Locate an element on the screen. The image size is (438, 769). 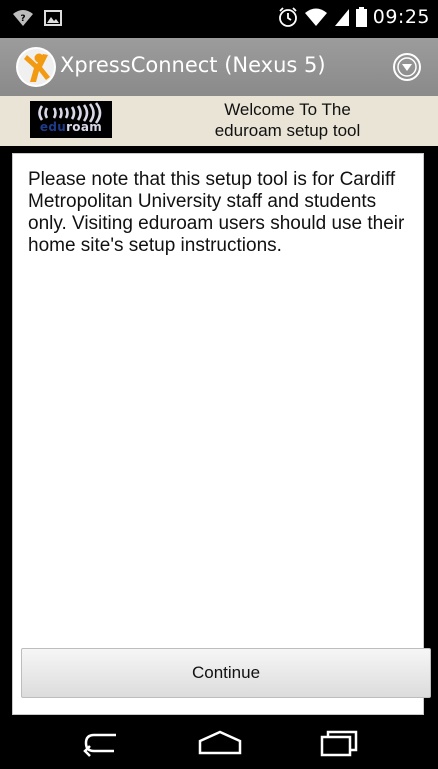
home-icon is located at coordinates (220, 743).